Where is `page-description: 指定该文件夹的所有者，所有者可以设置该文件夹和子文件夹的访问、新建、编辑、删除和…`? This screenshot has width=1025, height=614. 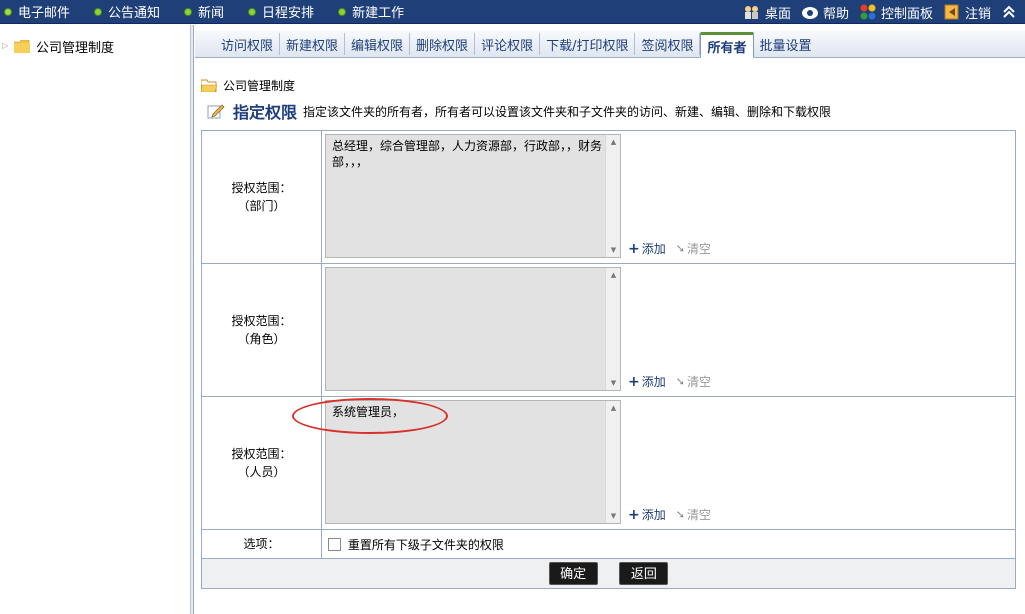
page-description: 指定该文件夹的所有者，所有者可以设置该文件夹和子文件夹的访问、新建、编辑、删除和… is located at coordinates (567, 111).